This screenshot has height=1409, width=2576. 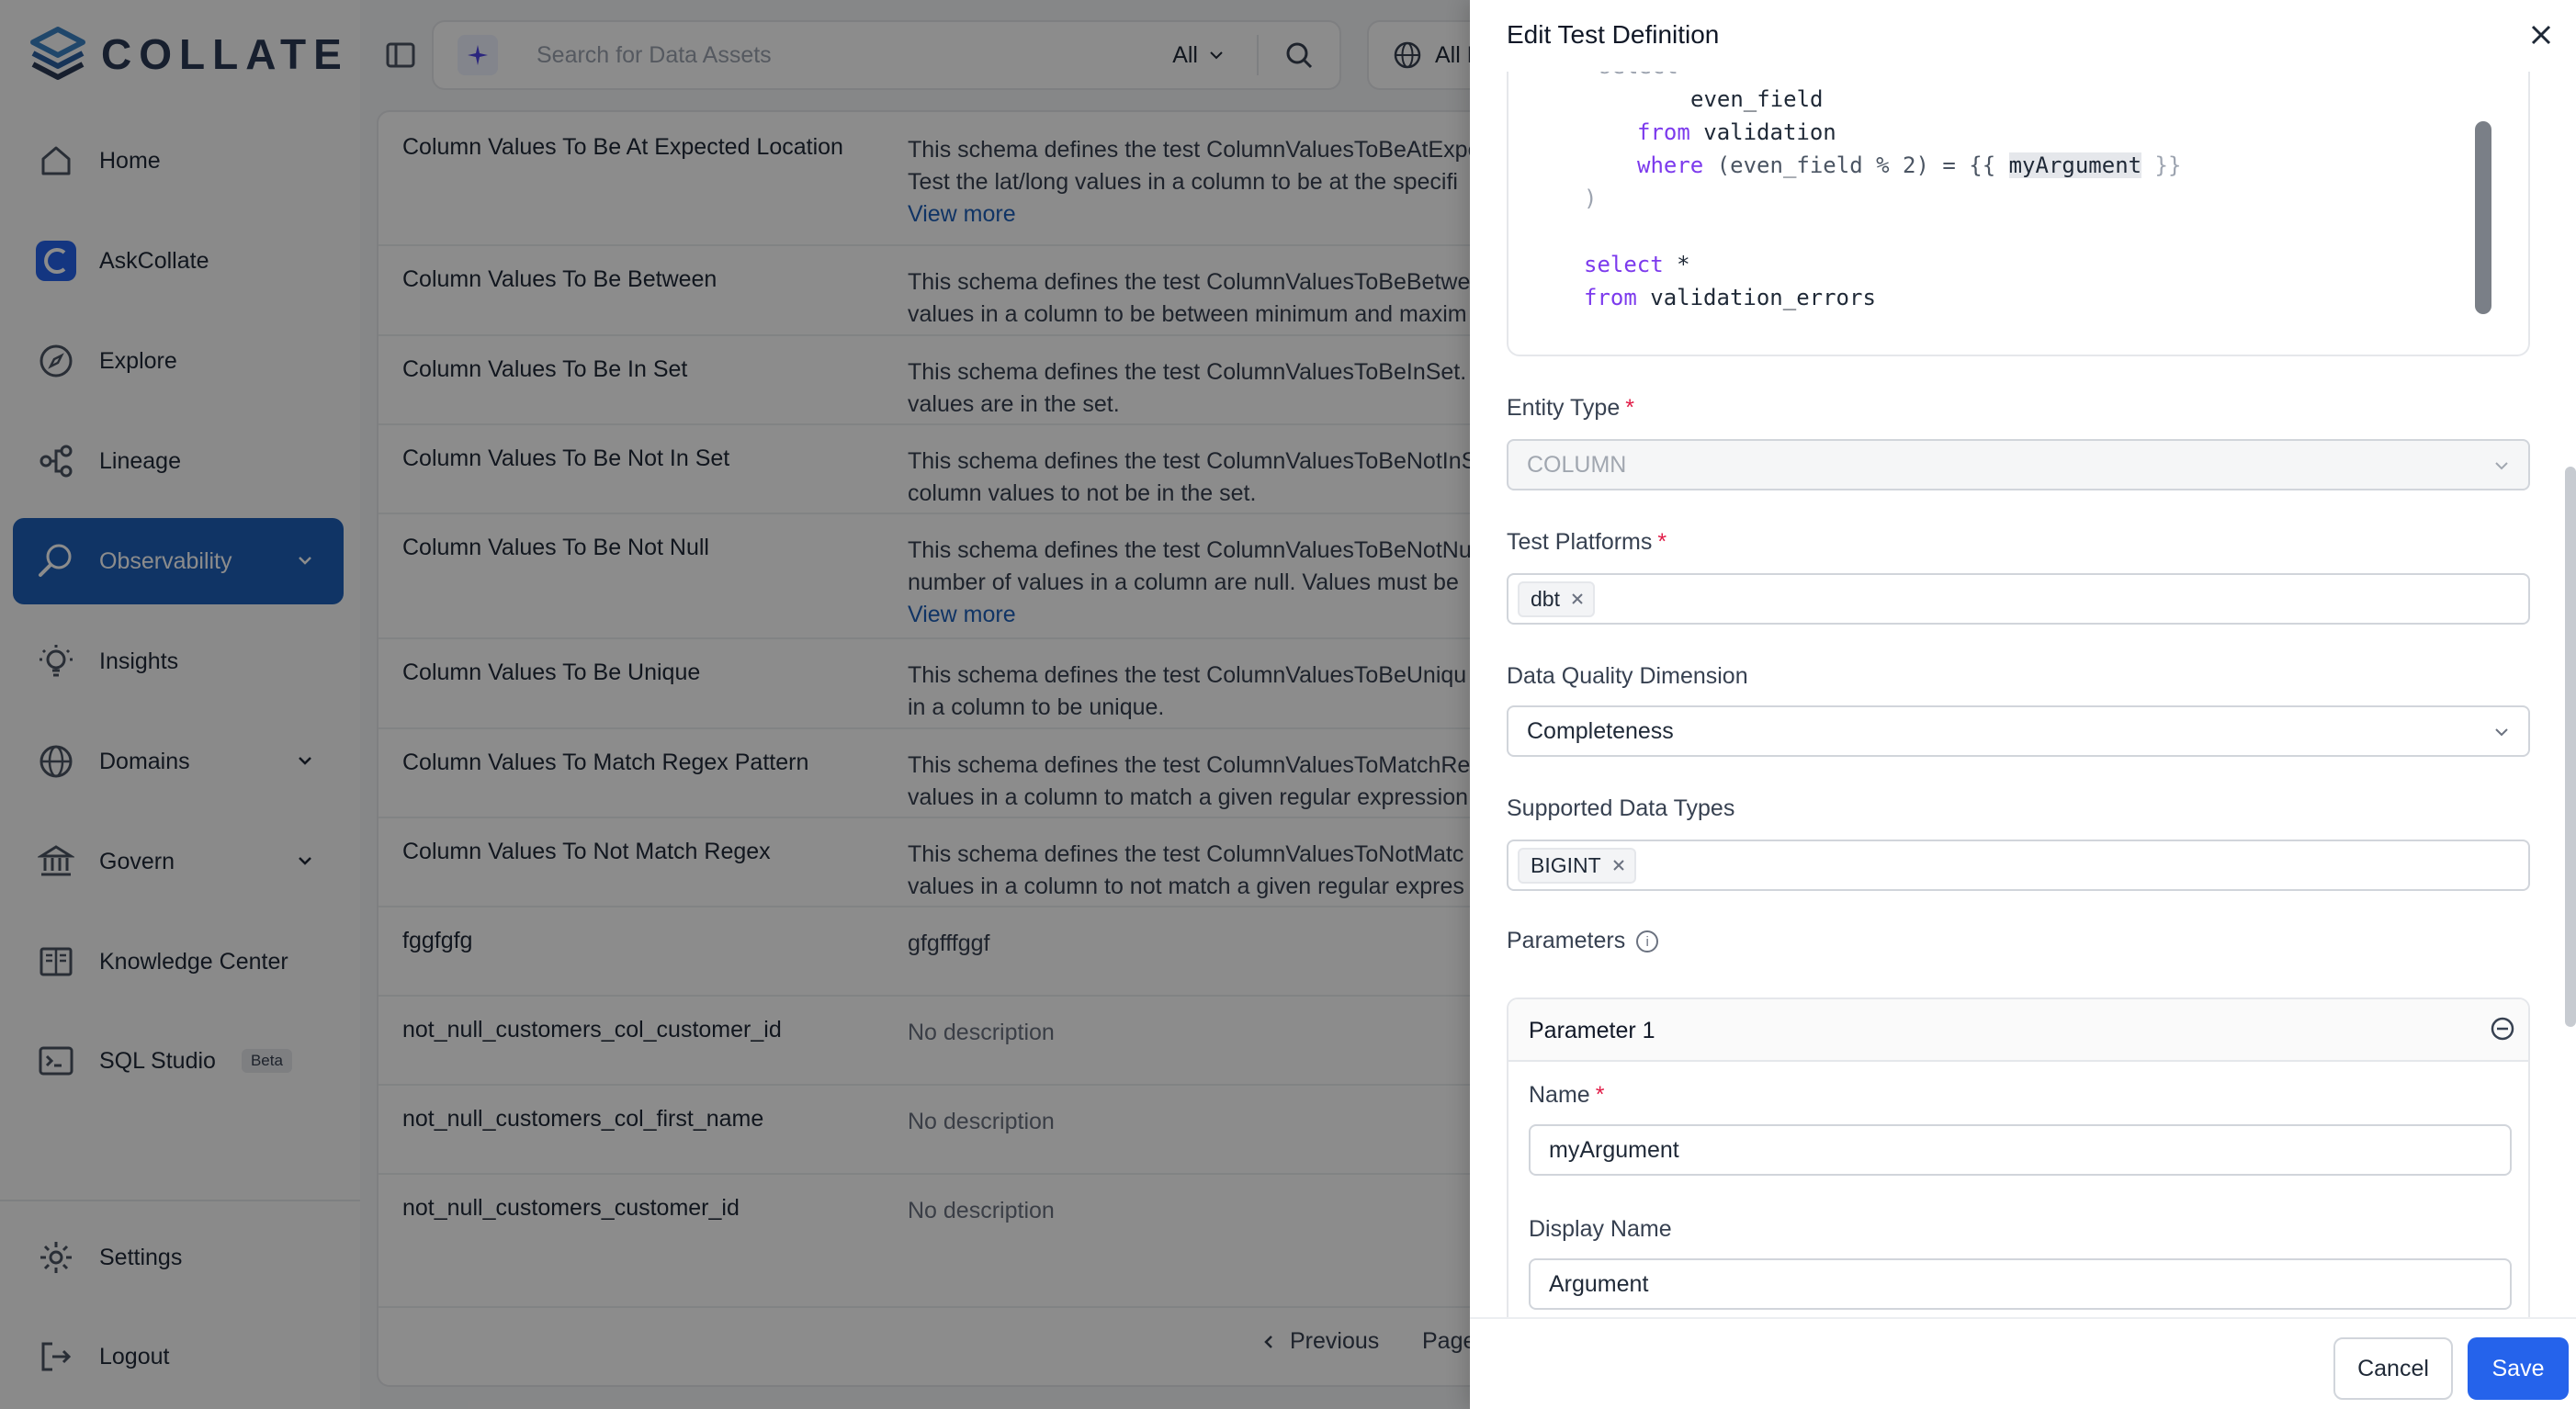 What do you see at coordinates (2023, 36) in the screenshot?
I see `drawer-header: Edit Test Definition` at bounding box center [2023, 36].